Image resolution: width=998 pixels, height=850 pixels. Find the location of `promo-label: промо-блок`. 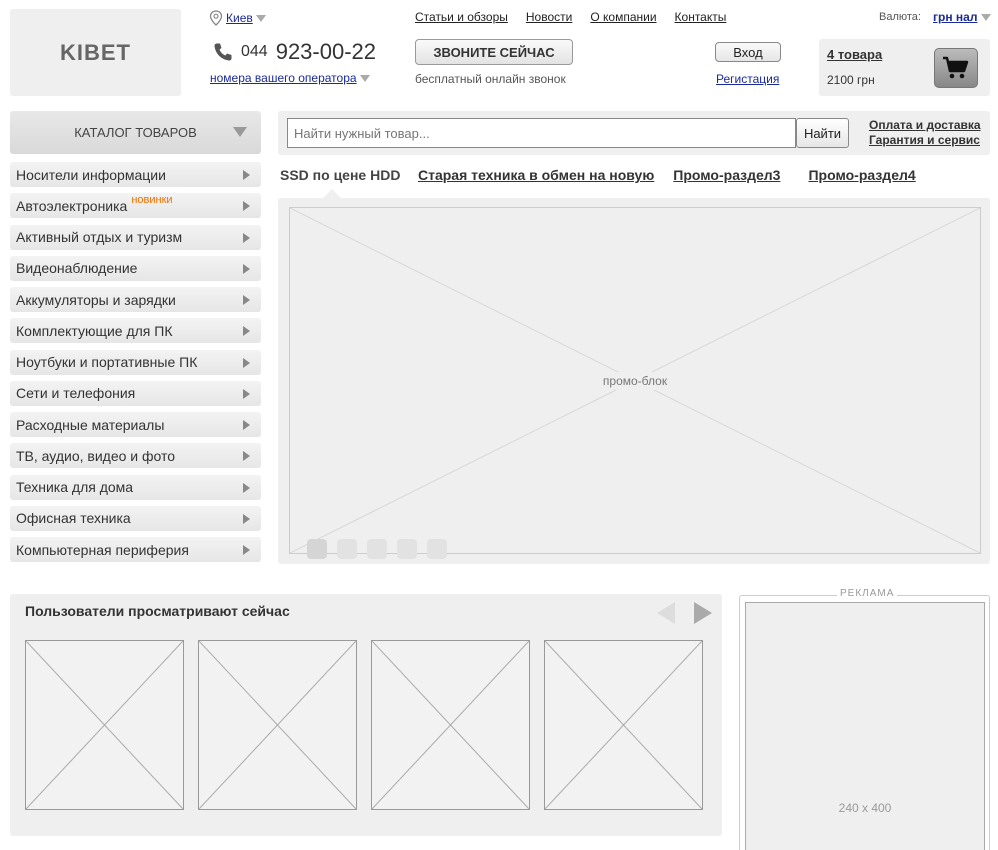

promo-label: промо-блок is located at coordinates (635, 380).